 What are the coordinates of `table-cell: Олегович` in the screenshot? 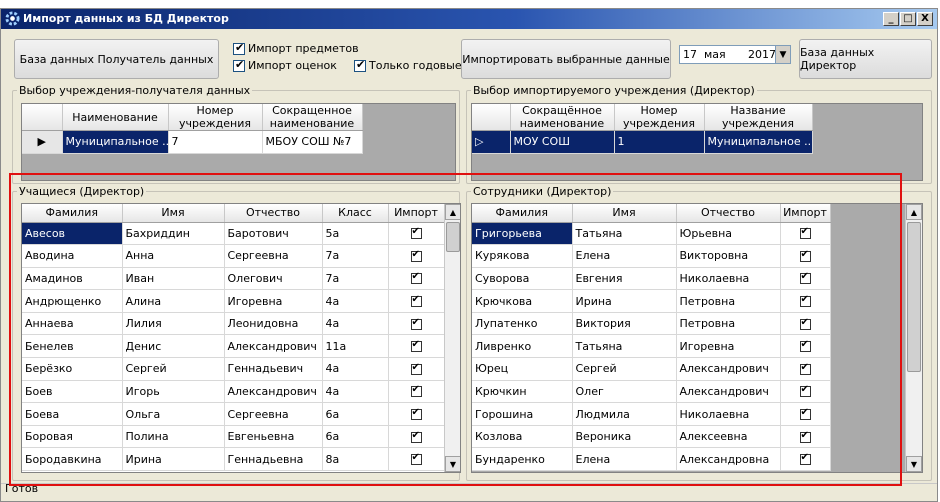 It's located at (273, 279).